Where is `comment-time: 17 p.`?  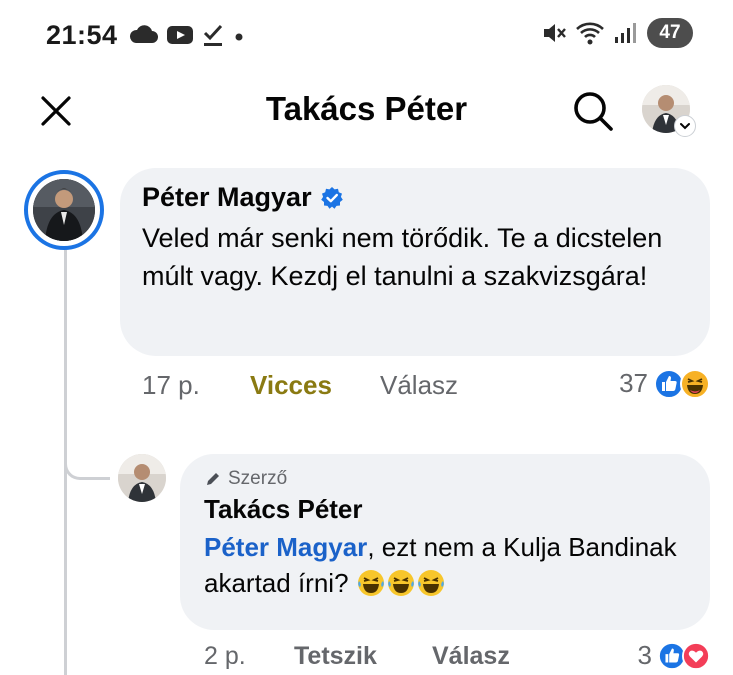
comment-time: 17 p. is located at coordinates (171, 385).